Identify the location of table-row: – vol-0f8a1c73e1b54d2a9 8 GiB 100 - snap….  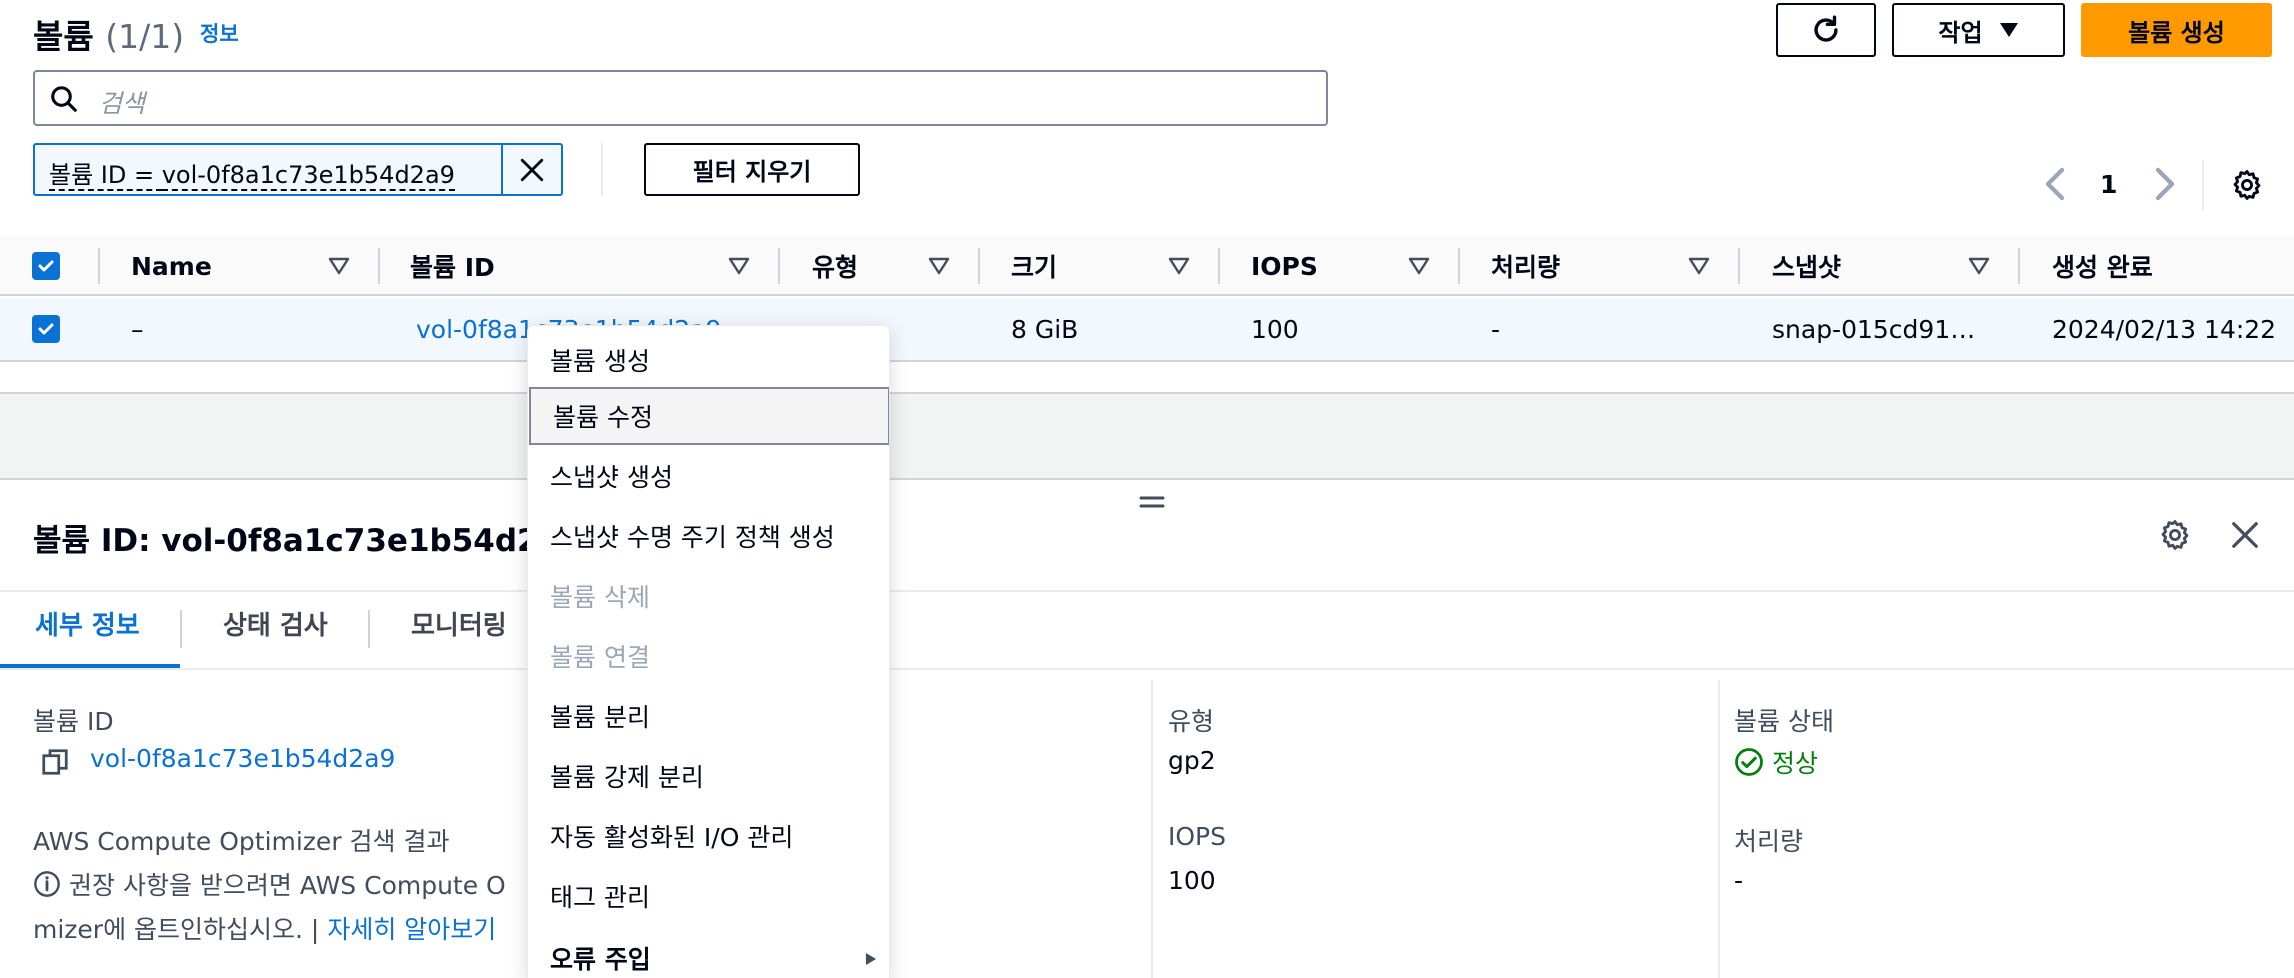
(1147, 330).